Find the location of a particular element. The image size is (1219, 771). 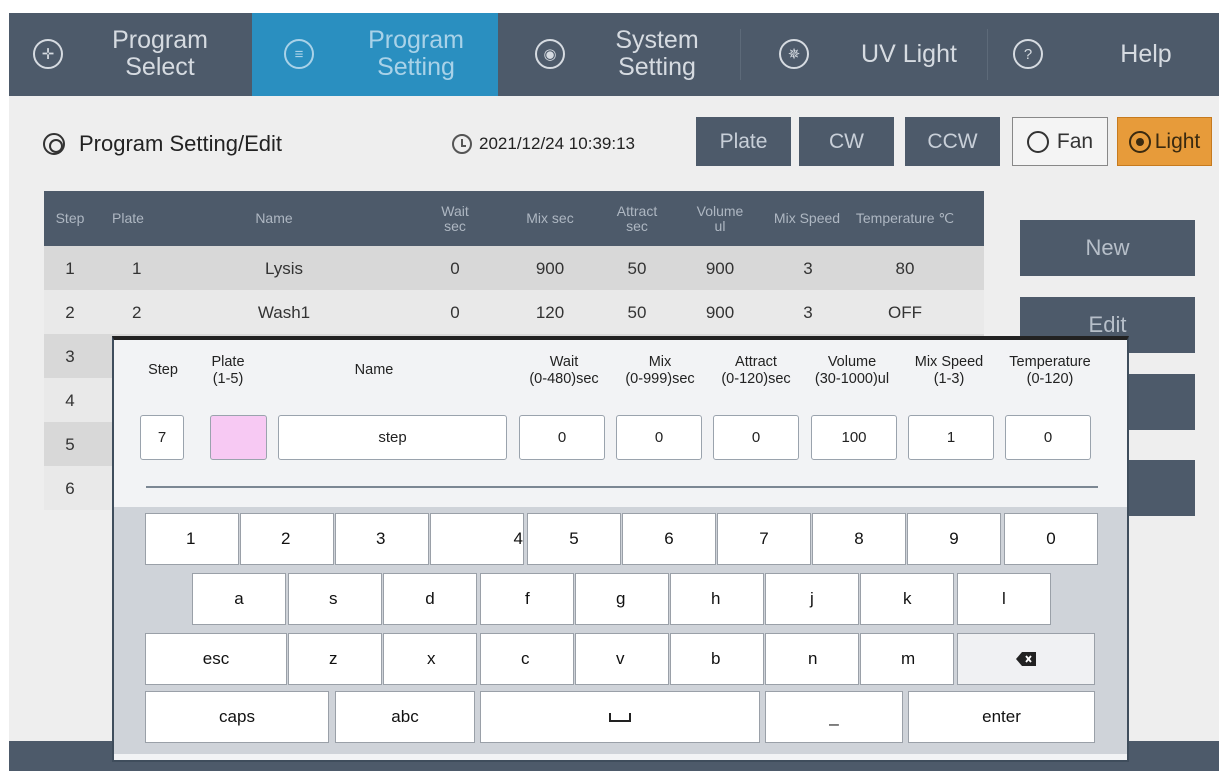

key-x: x is located at coordinates (430, 659).